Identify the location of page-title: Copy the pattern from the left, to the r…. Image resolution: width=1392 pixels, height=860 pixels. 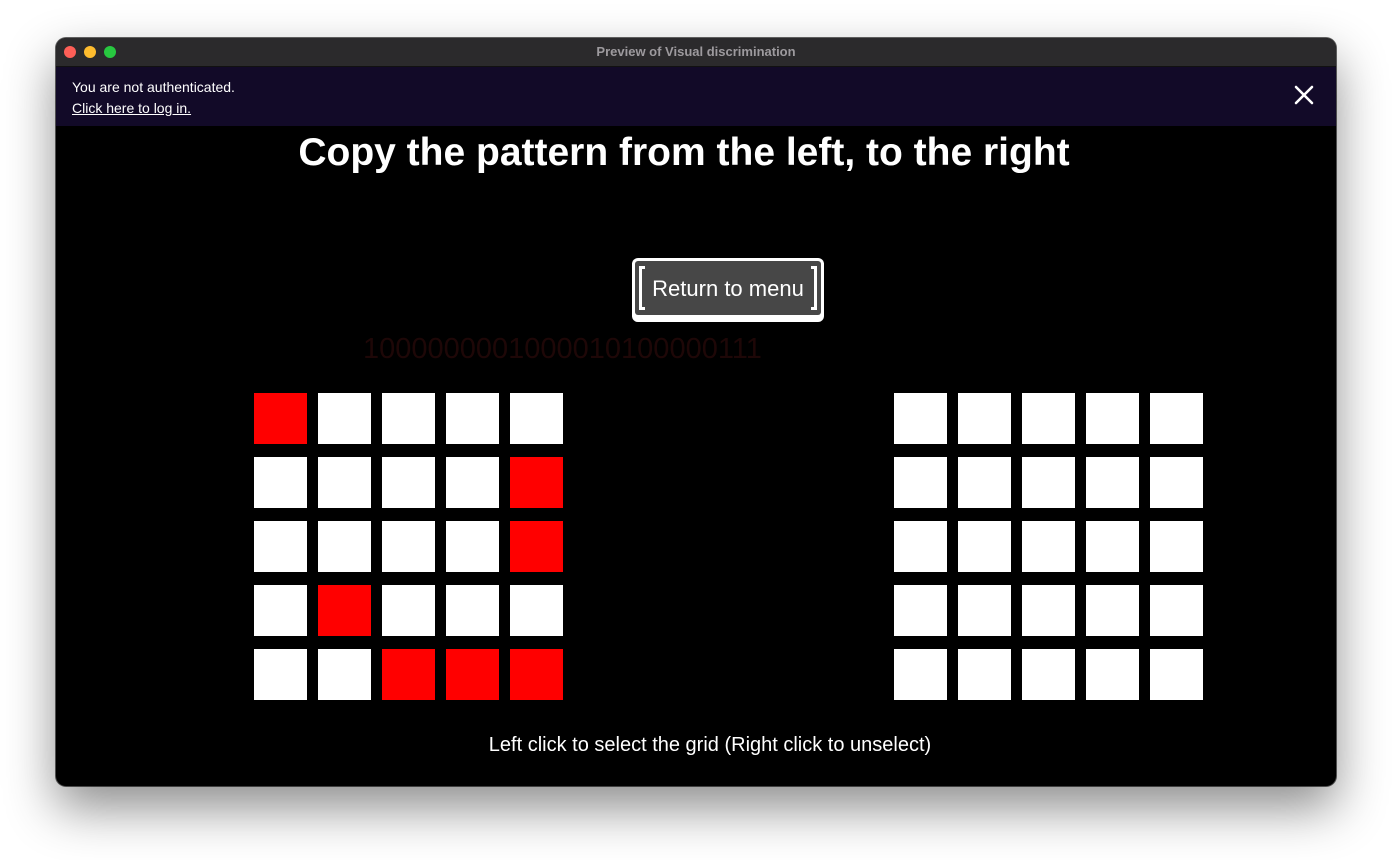
(684, 152).